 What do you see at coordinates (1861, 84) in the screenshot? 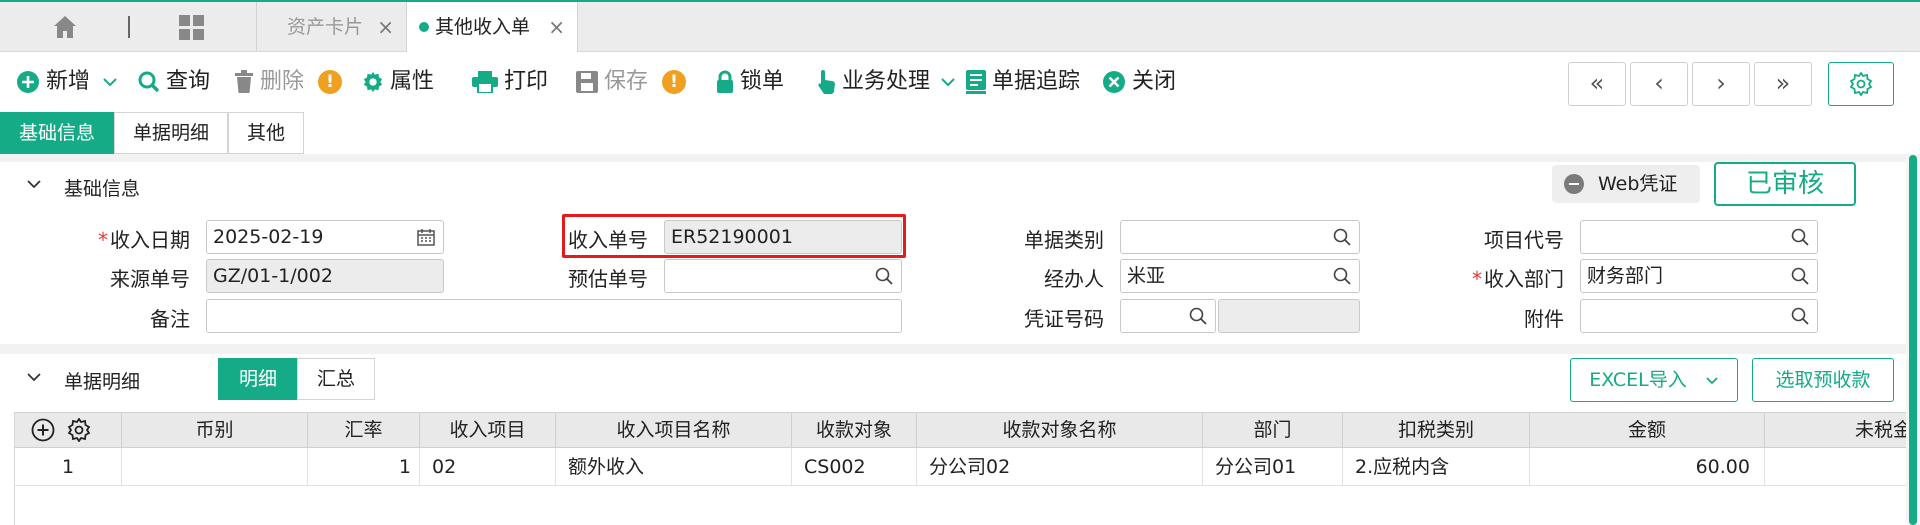
I see `settings-button` at bounding box center [1861, 84].